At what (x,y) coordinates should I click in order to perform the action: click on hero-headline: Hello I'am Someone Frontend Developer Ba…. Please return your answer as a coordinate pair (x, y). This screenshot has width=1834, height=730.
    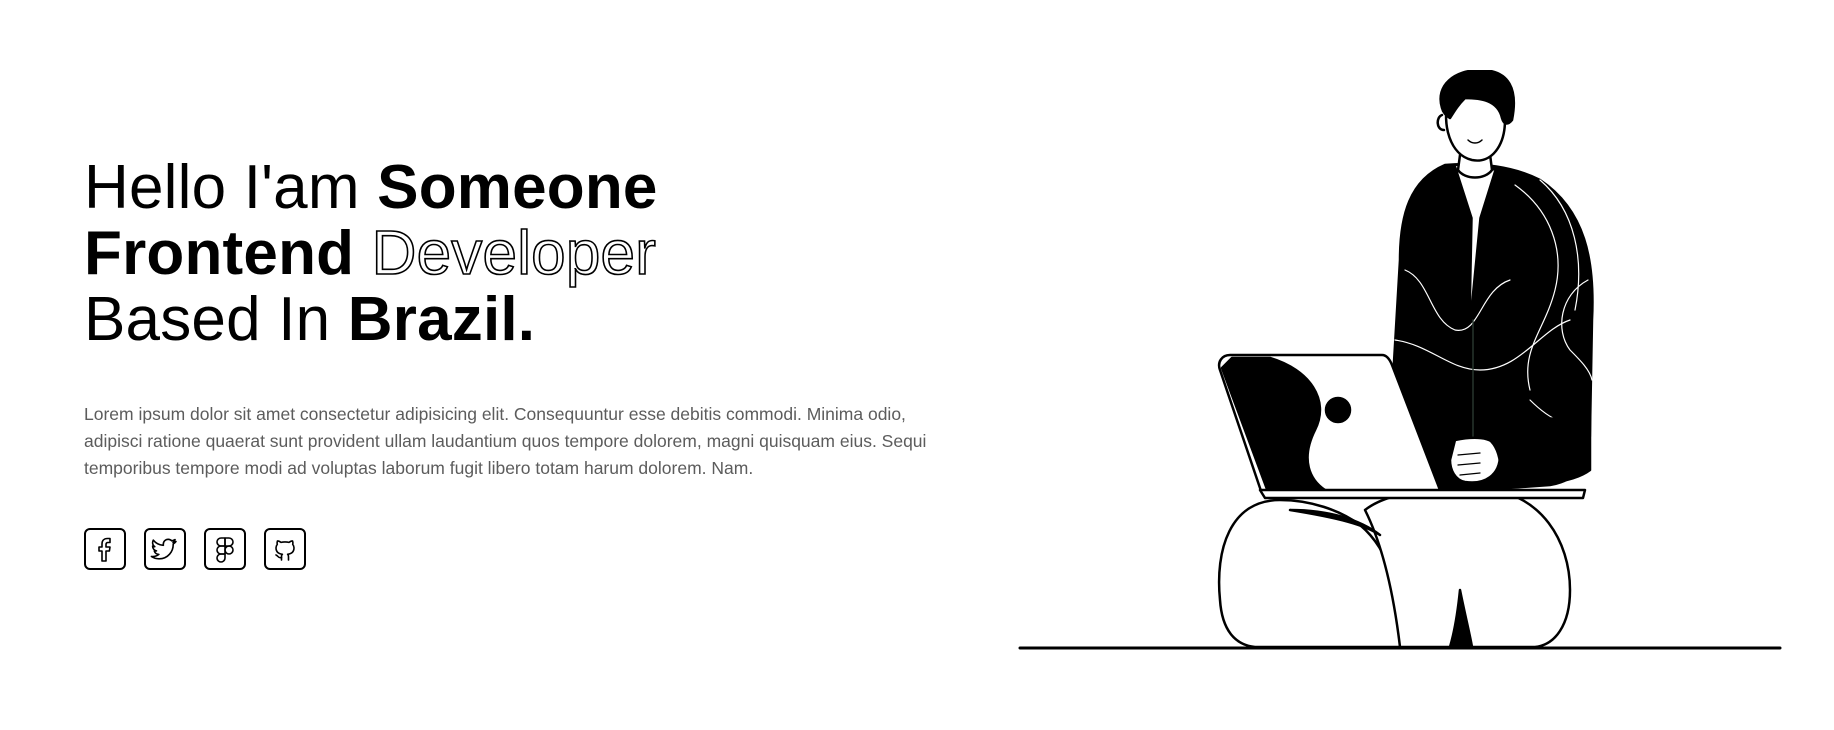
    Looking at the image, I should click on (514, 254).